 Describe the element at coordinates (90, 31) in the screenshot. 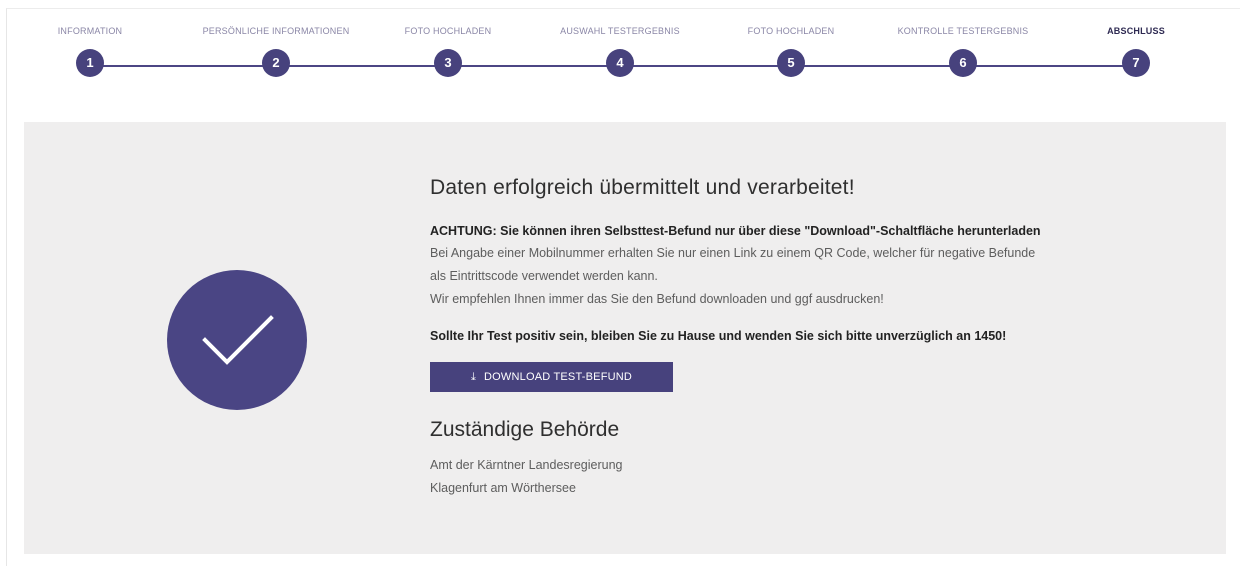

I see `step-label: INFORMATION` at that location.